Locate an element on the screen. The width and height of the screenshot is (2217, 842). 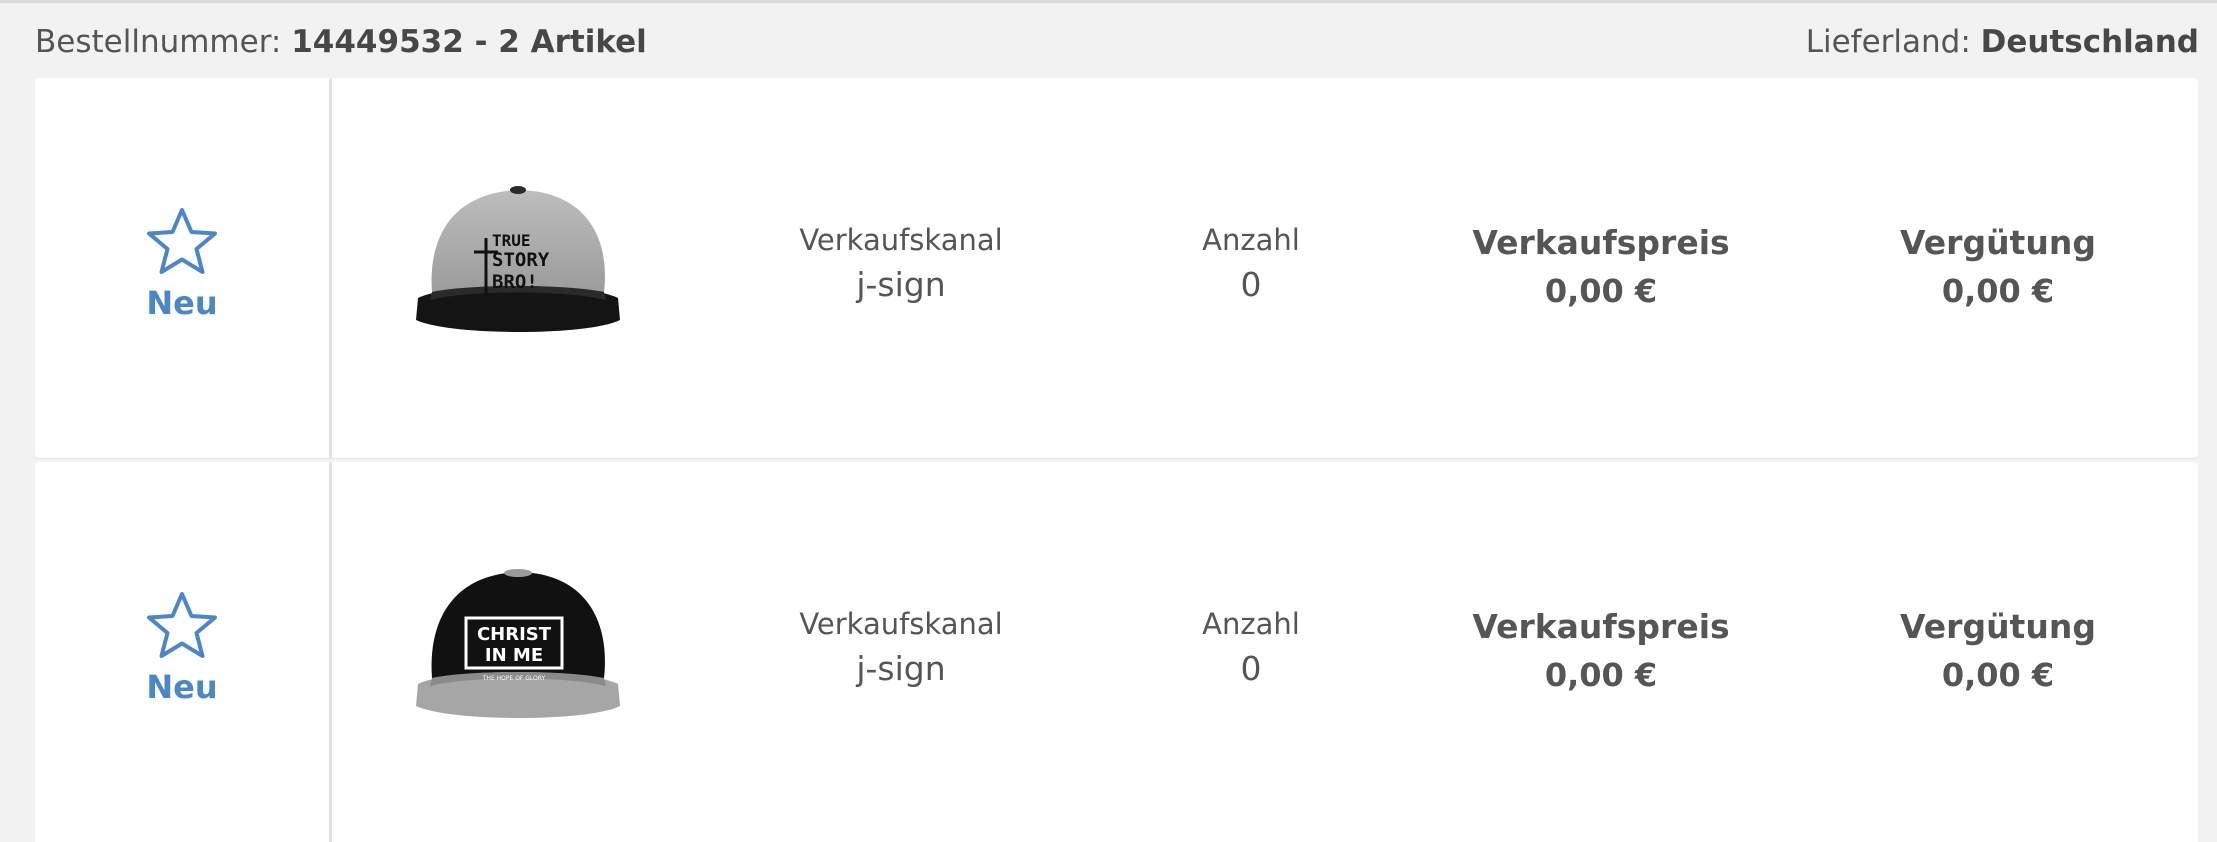
svg-text: THE HOPE OF GLORY is located at coordinates (514, 678).